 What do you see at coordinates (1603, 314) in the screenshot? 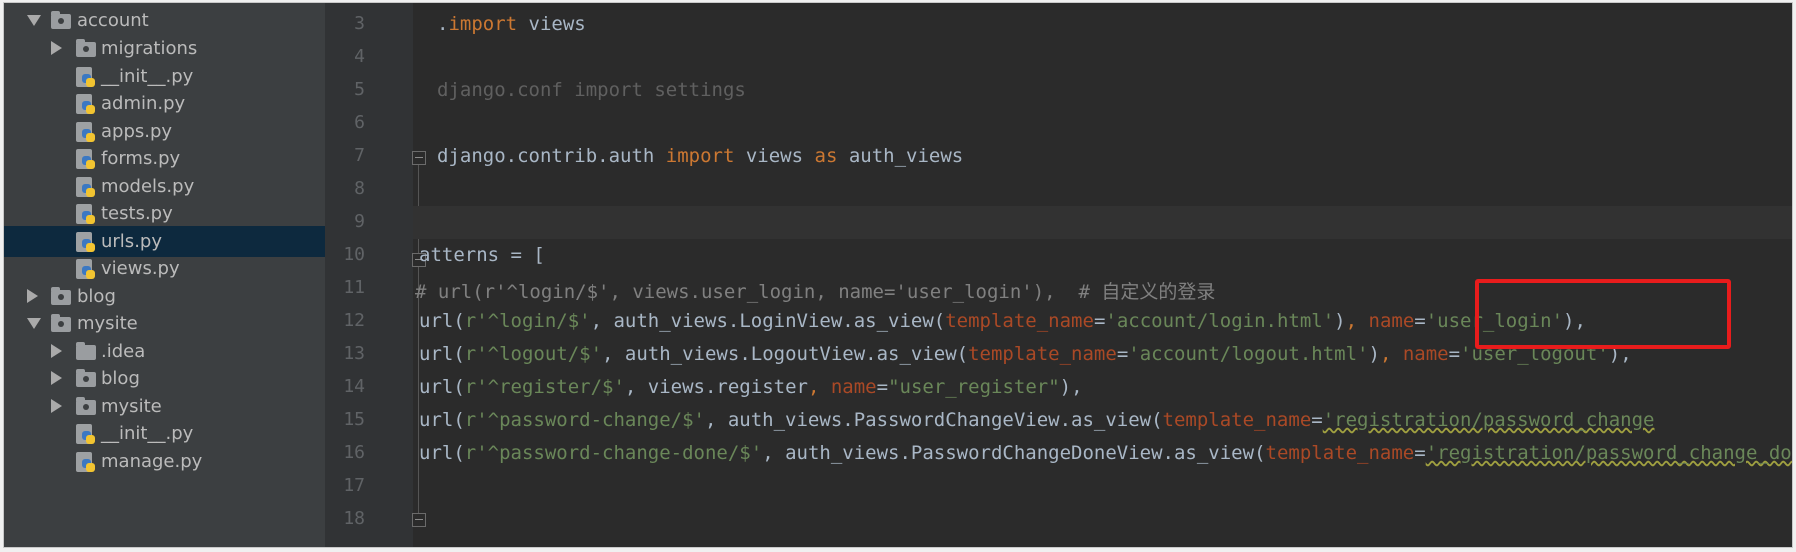
I see `annotation-highlight-box` at bounding box center [1603, 314].